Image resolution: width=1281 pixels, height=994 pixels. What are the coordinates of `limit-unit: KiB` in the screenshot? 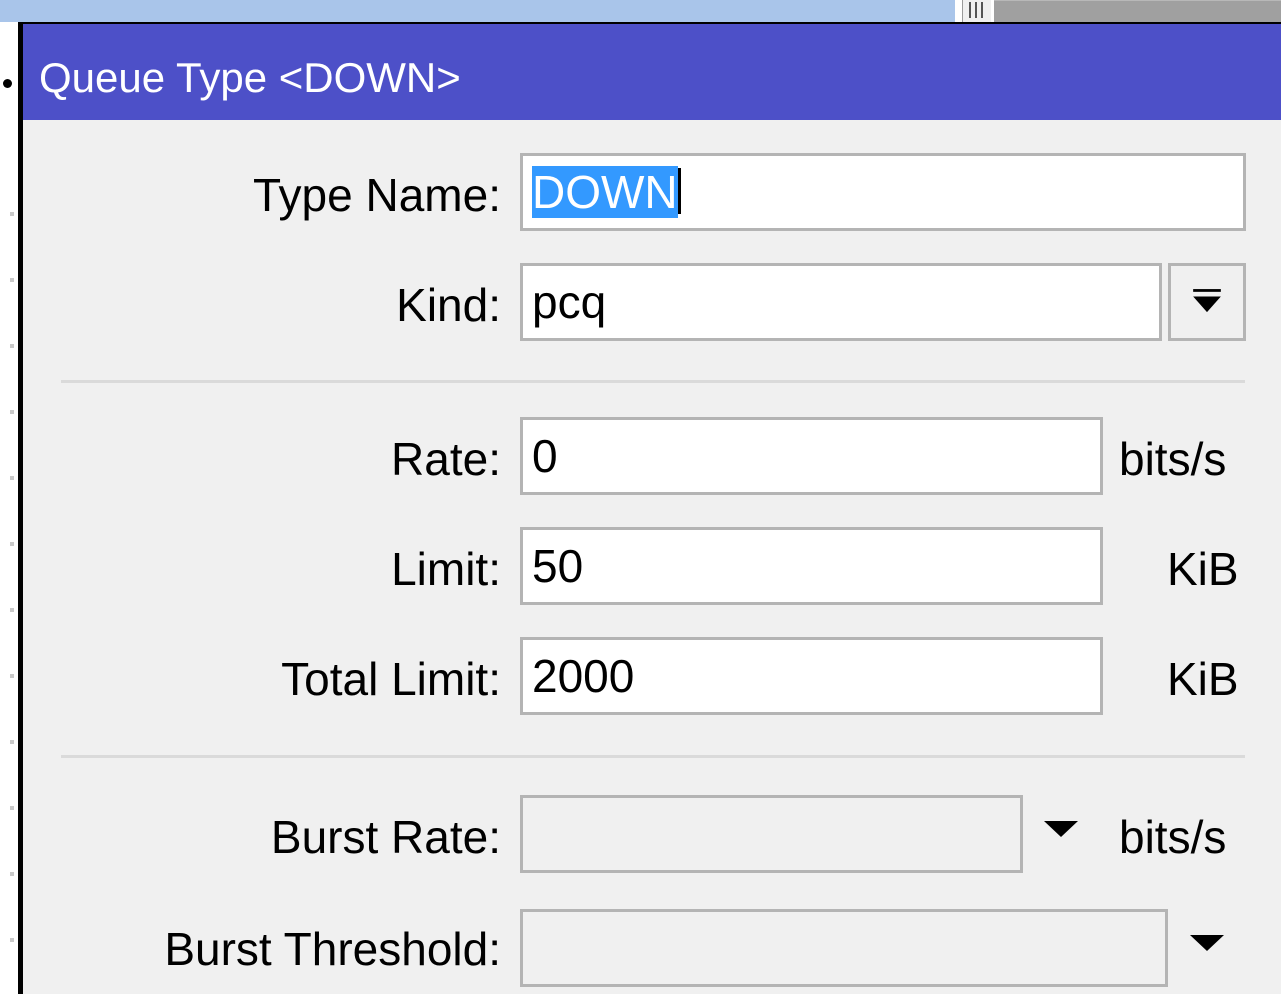 It's located at (1203, 569).